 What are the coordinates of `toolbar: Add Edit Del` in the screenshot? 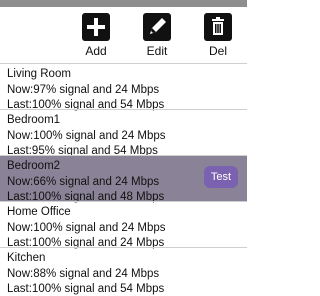 It's located at (123, 34).